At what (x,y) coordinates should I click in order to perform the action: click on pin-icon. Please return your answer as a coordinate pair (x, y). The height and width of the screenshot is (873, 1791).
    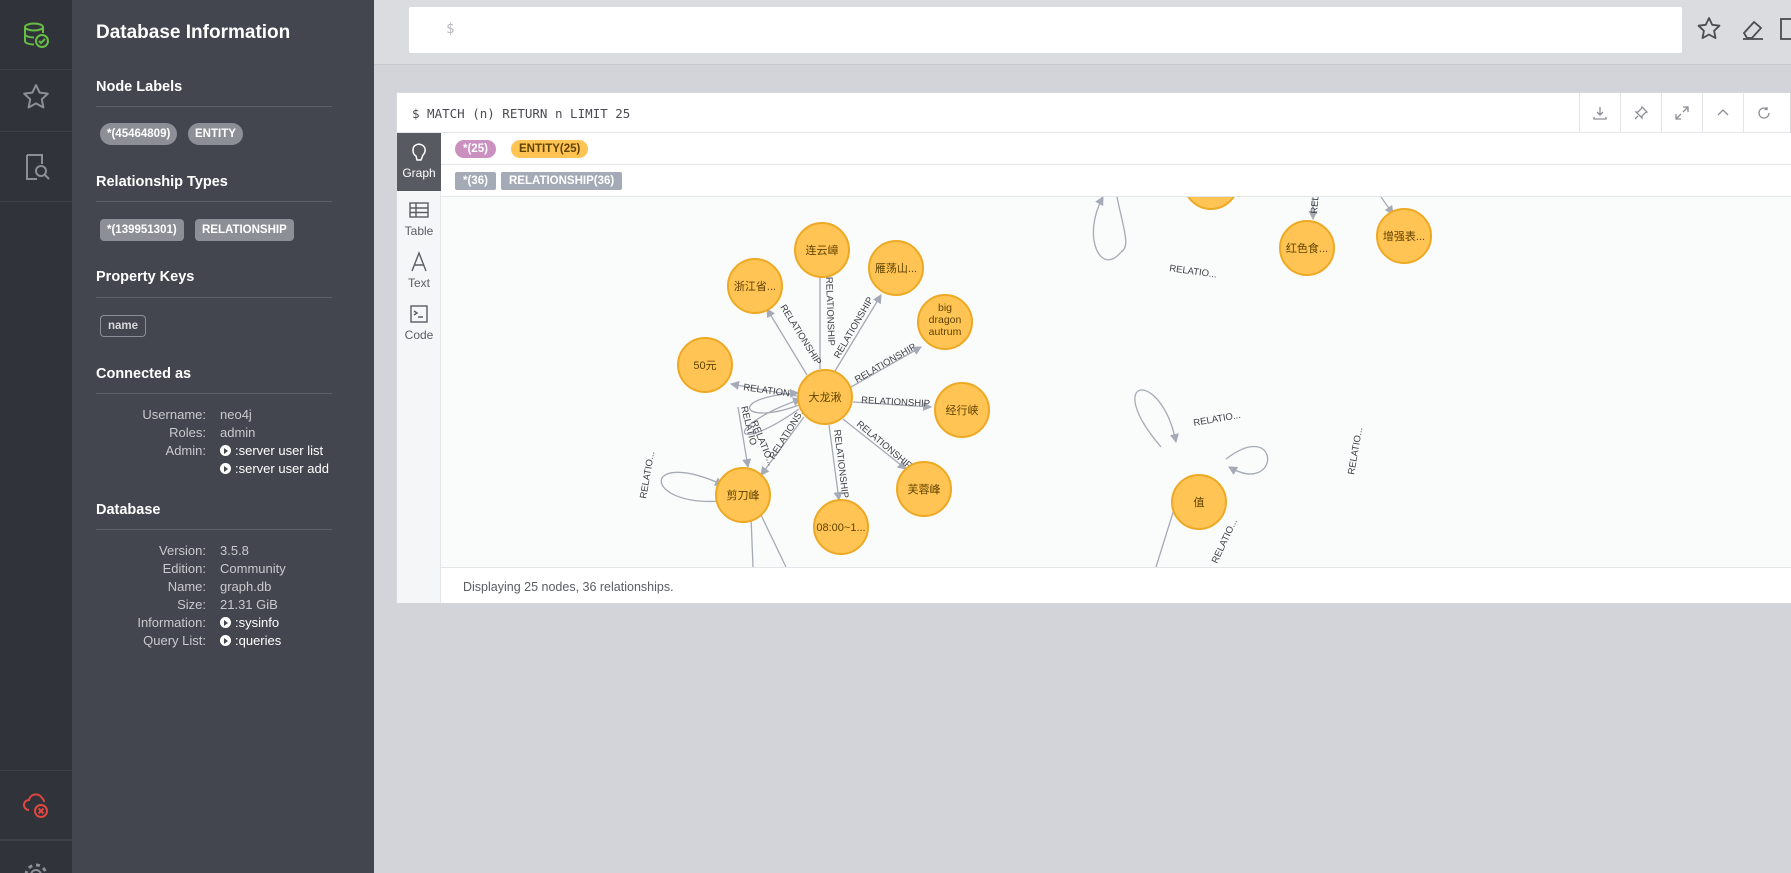
    Looking at the image, I should click on (1640, 113).